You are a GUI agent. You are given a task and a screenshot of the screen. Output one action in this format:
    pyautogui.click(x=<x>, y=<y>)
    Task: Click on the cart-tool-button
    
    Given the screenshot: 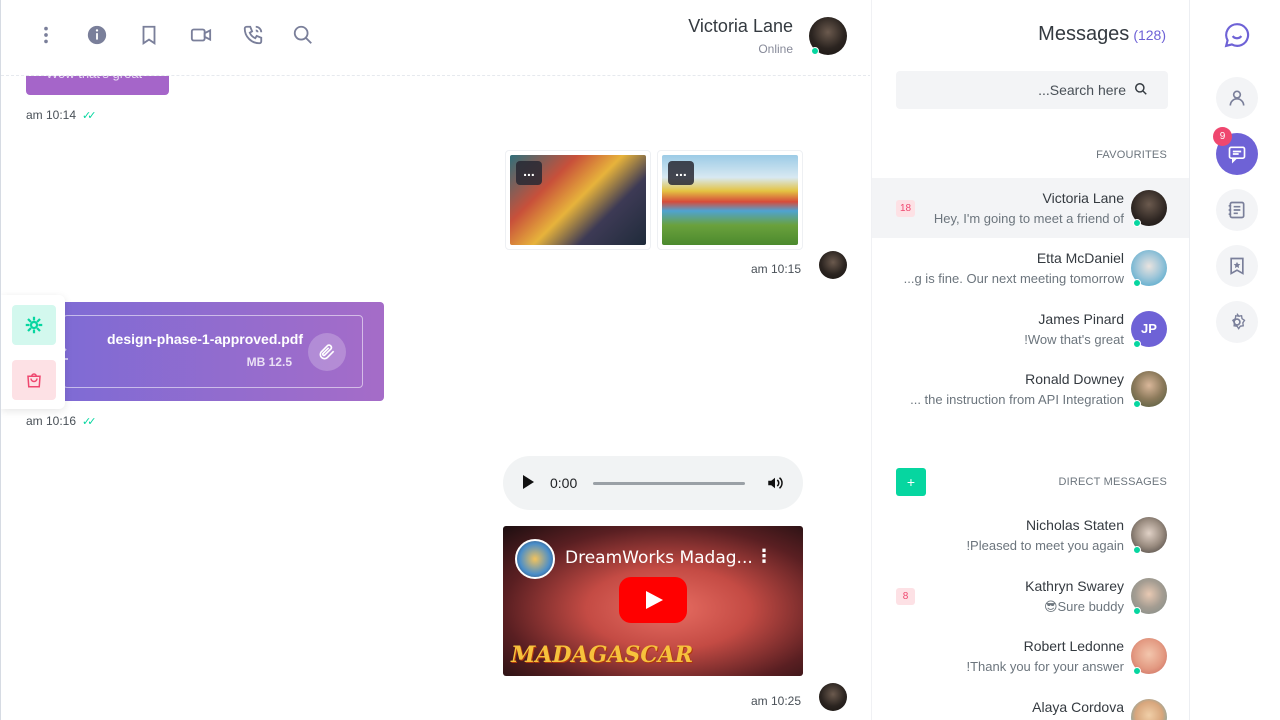 What is the action you would take?
    pyautogui.click(x=34, y=380)
    